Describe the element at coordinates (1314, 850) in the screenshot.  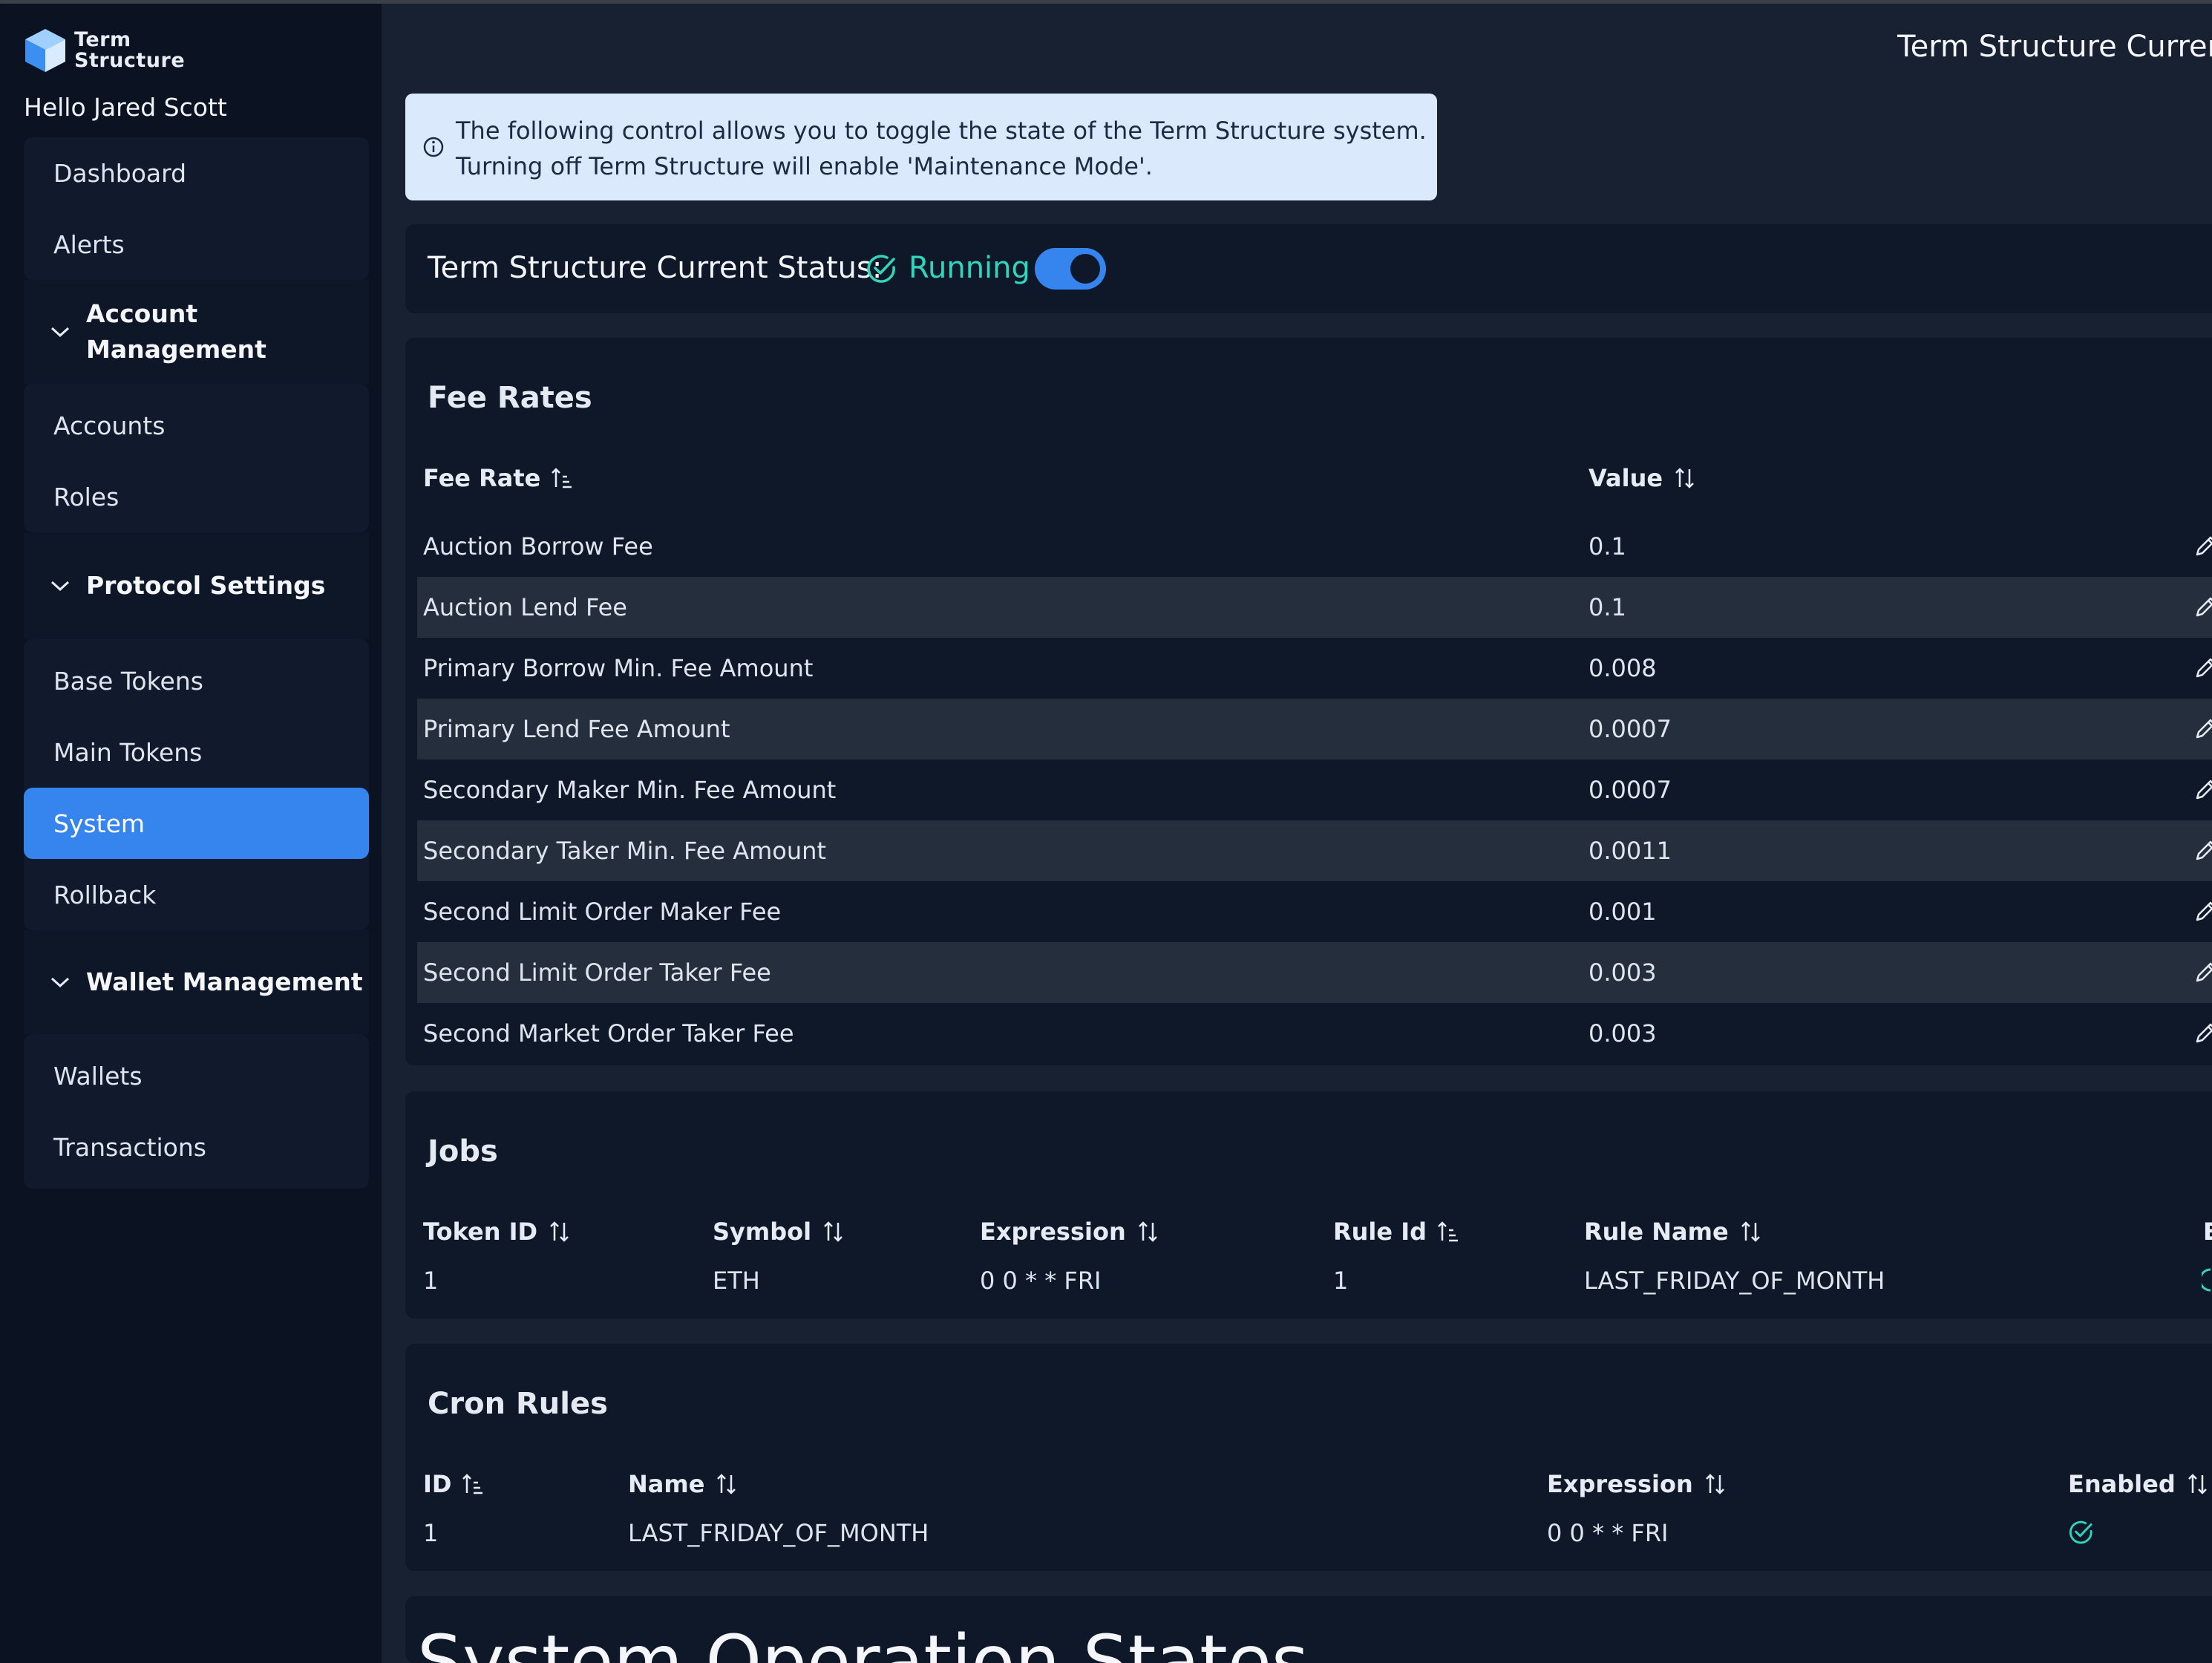
I see `table-row: Secondary Taker Min. Fee Amount 0.0011` at that location.